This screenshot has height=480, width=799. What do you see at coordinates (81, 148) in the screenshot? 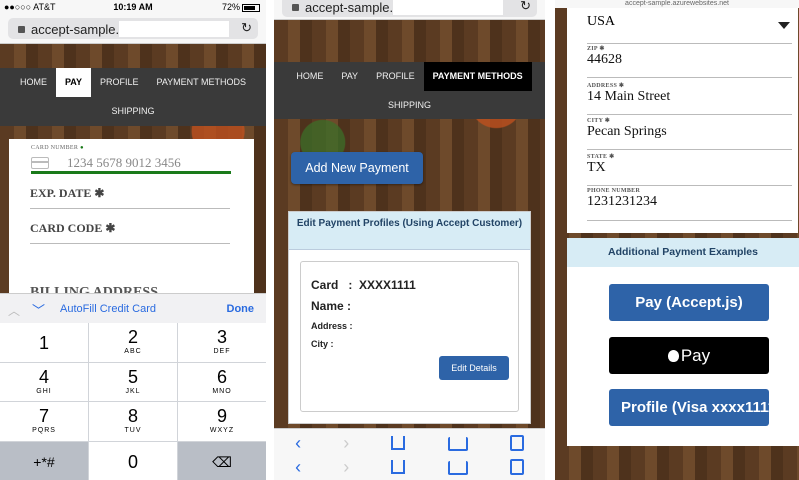
I see `required-marker: ●` at bounding box center [81, 148].